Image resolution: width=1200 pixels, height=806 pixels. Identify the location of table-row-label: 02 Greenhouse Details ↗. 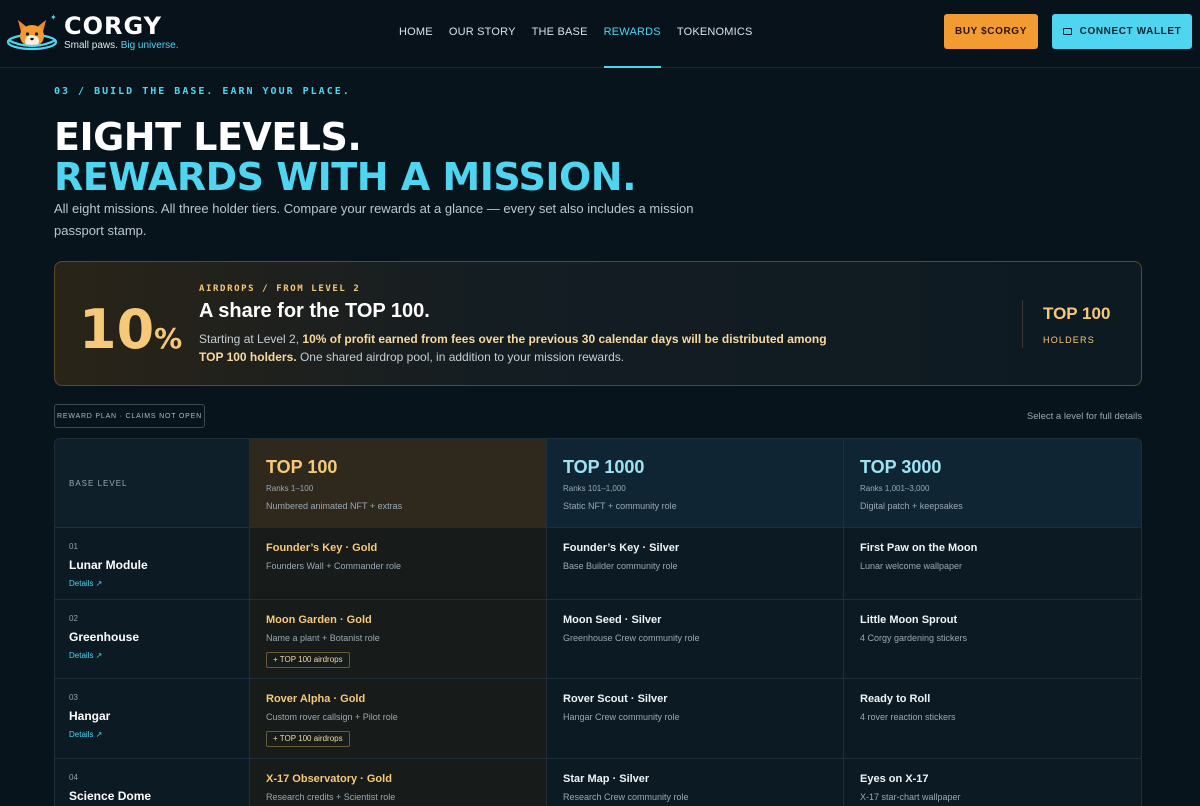
(152, 639).